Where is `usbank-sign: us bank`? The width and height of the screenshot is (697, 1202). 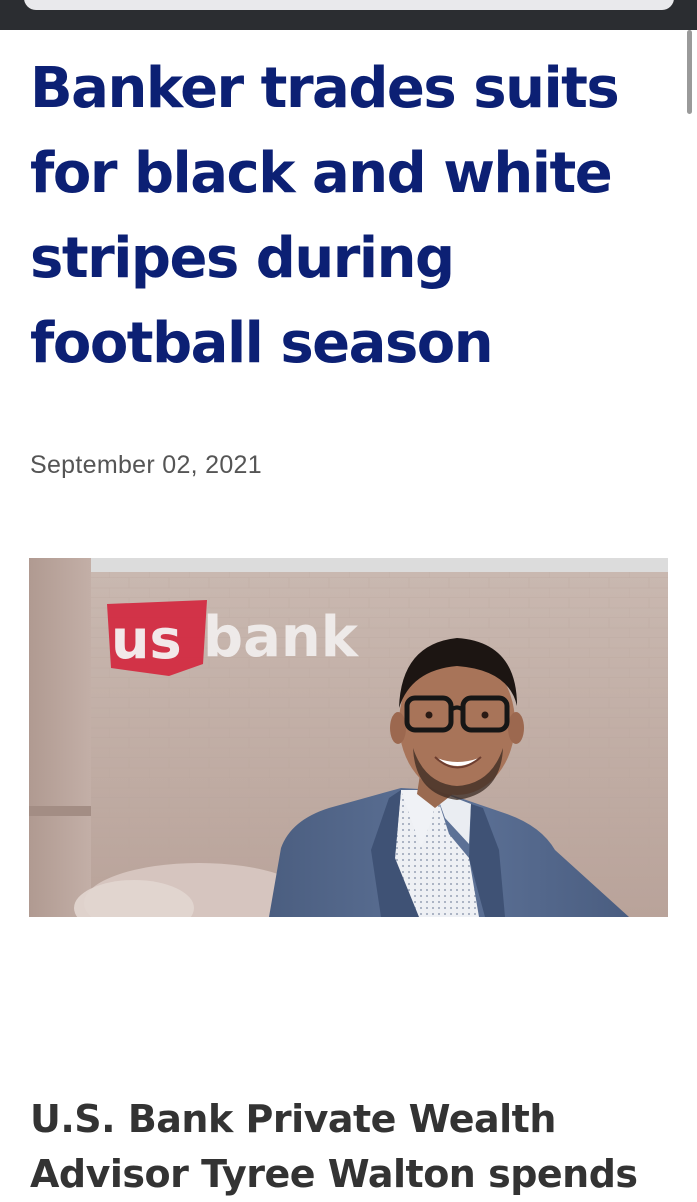
usbank-sign: us bank is located at coordinates (233, 638).